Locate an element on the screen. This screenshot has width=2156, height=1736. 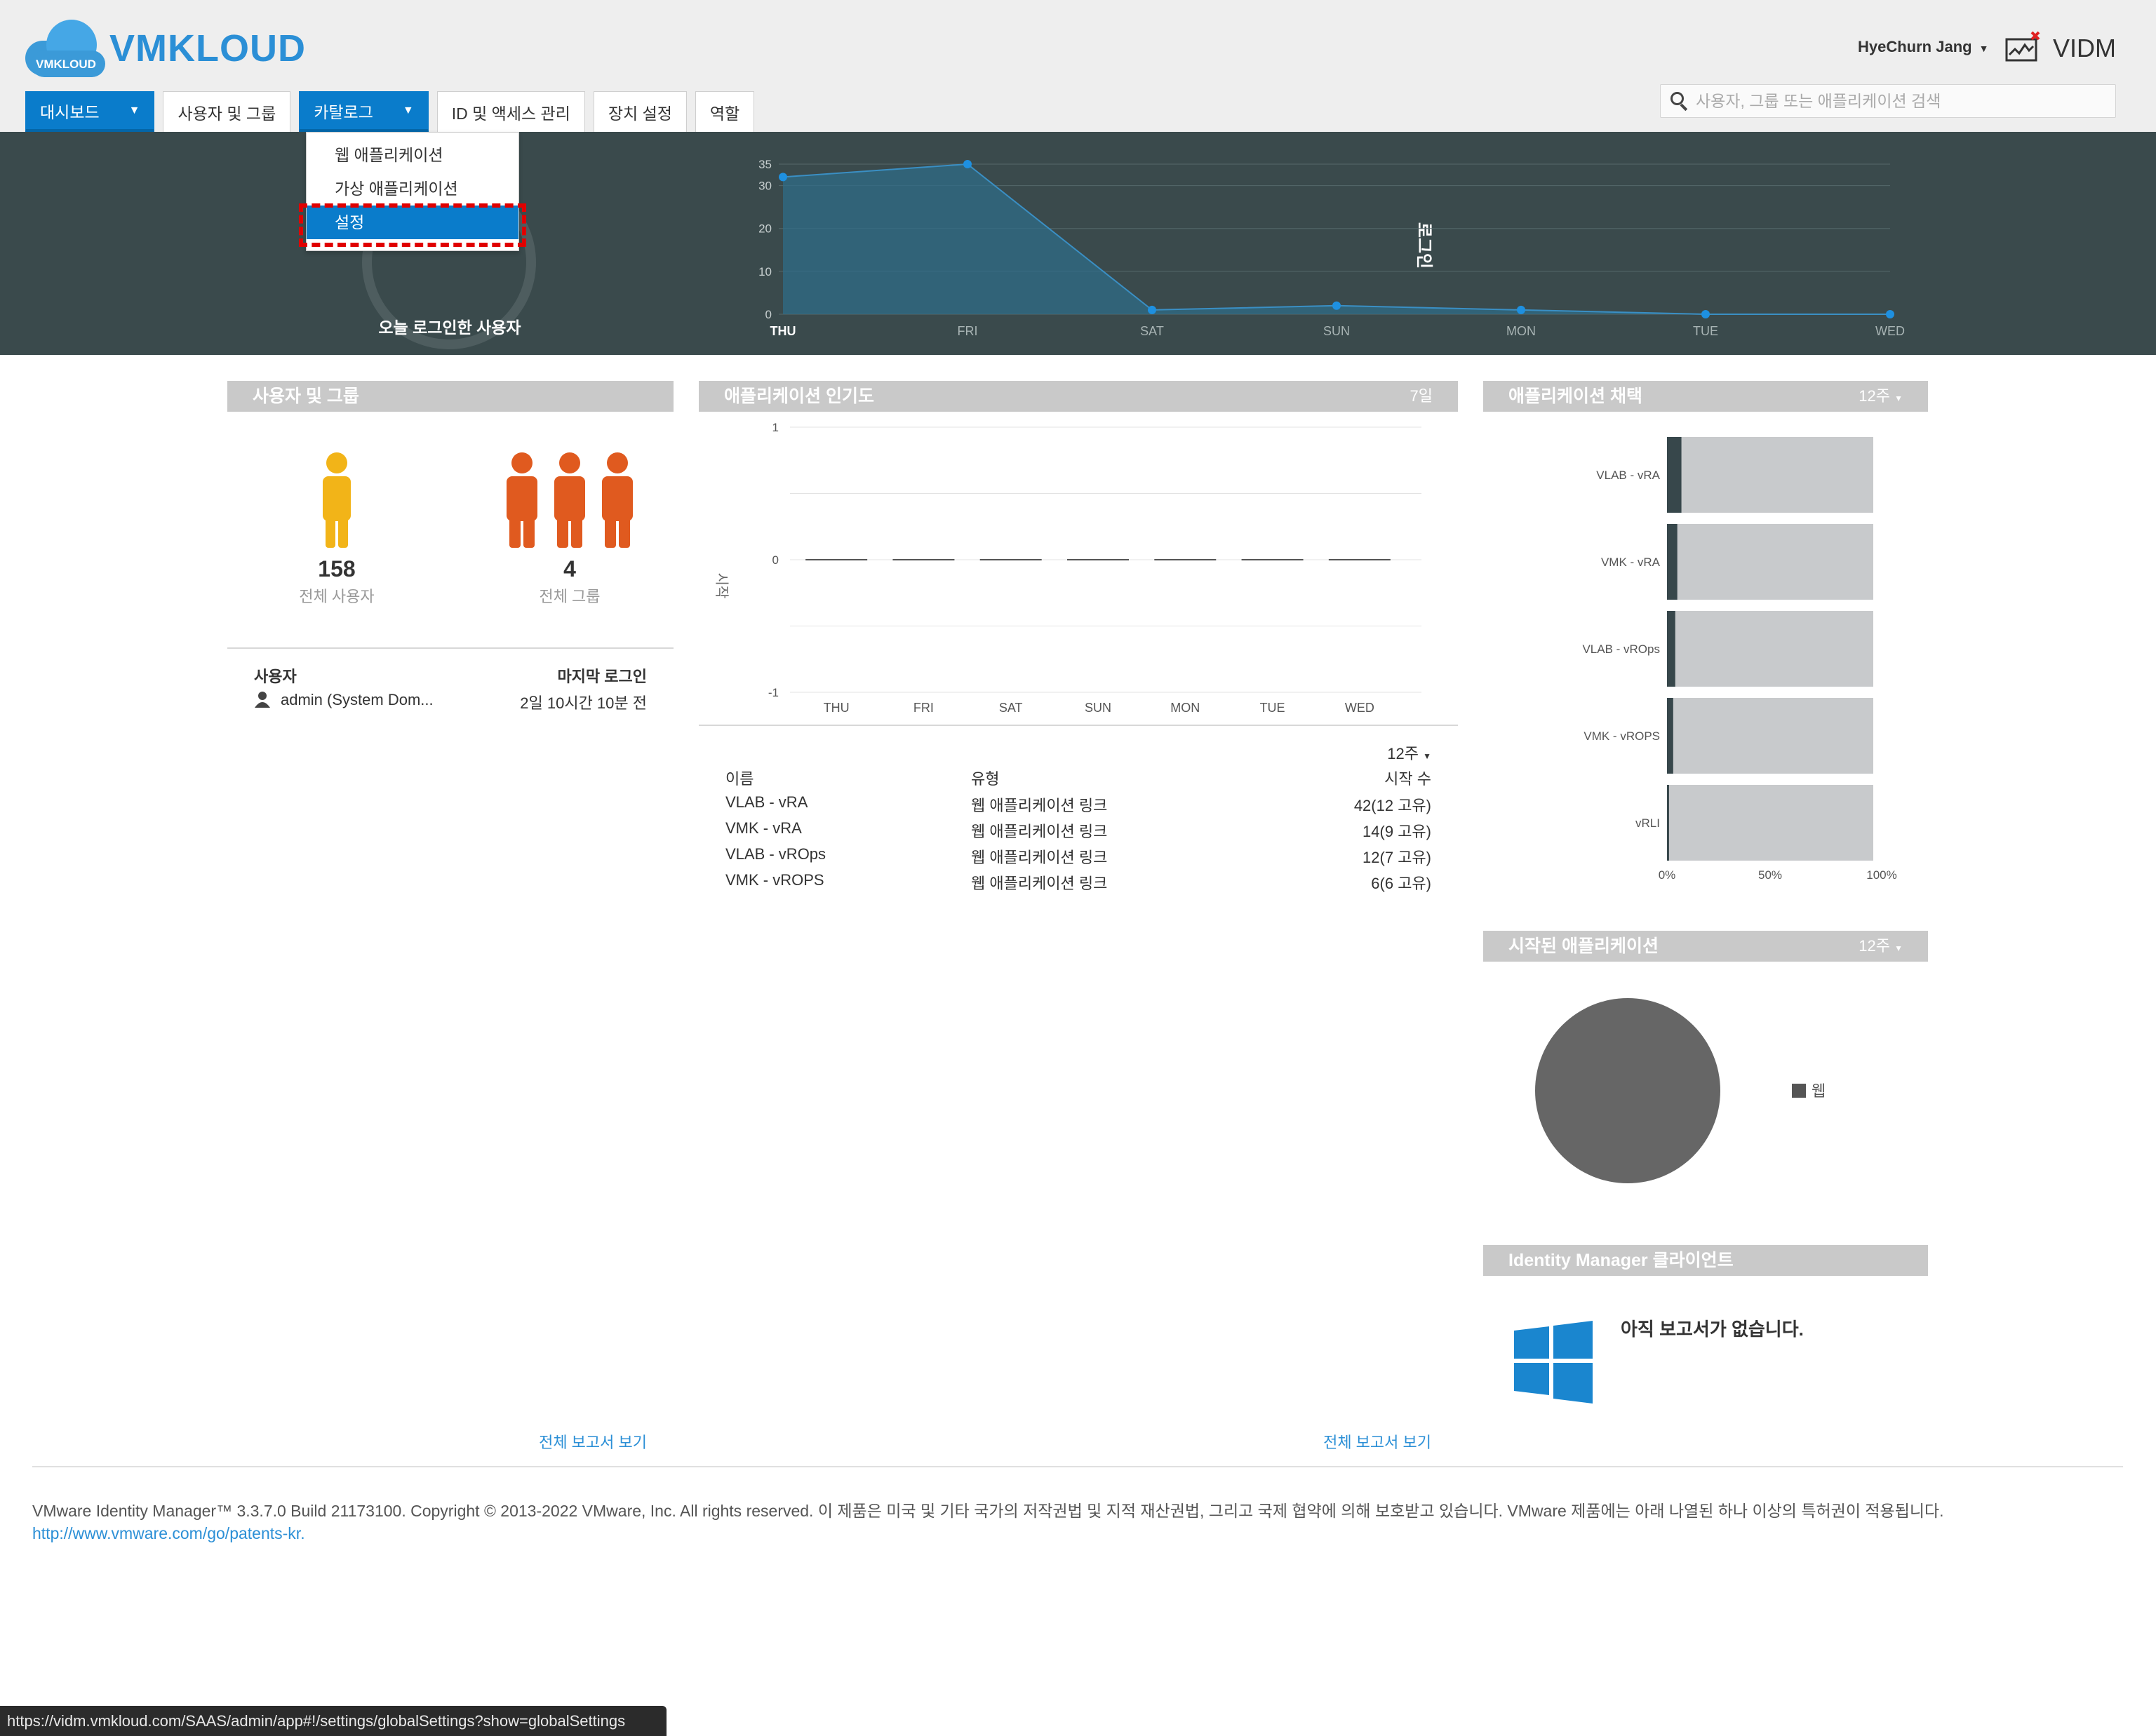
app-name-cell: VLAB - vROps is located at coordinates (775, 854).